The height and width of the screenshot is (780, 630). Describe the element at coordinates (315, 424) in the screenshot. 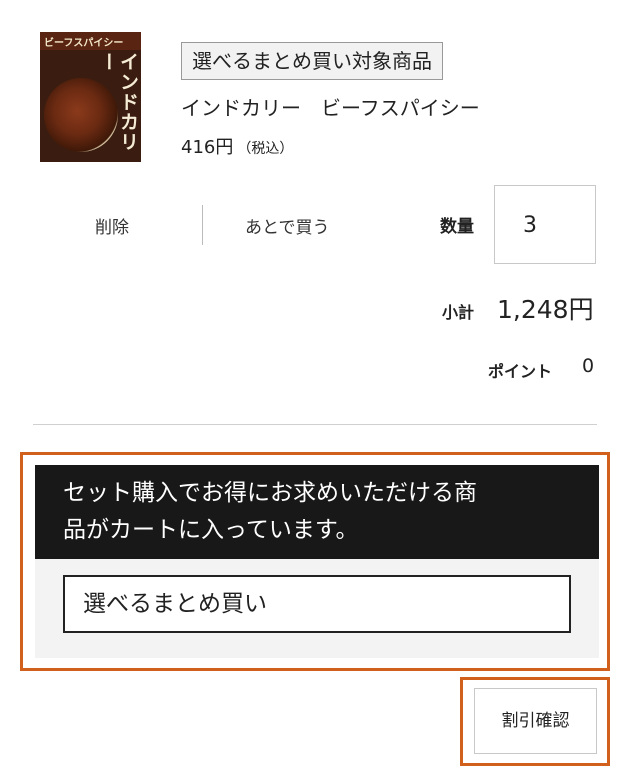

I see `section-divider` at that location.